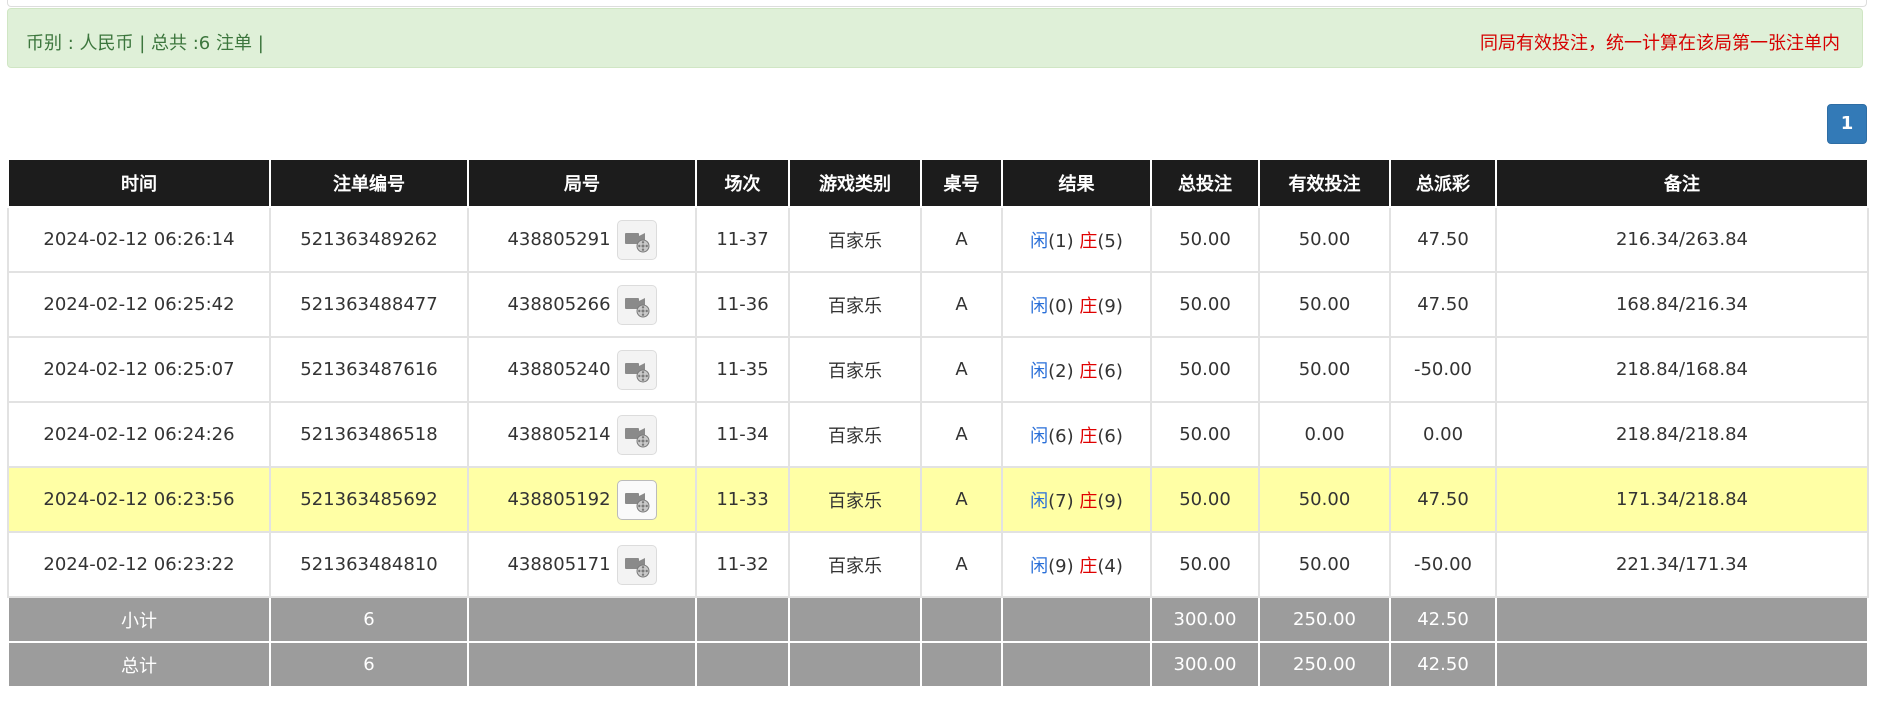 Image resolution: width=1892 pixels, height=723 pixels. Describe the element at coordinates (938, 619) in the screenshot. I see `subtotal-row: 小计 6 300.00 250.00 42.50` at that location.